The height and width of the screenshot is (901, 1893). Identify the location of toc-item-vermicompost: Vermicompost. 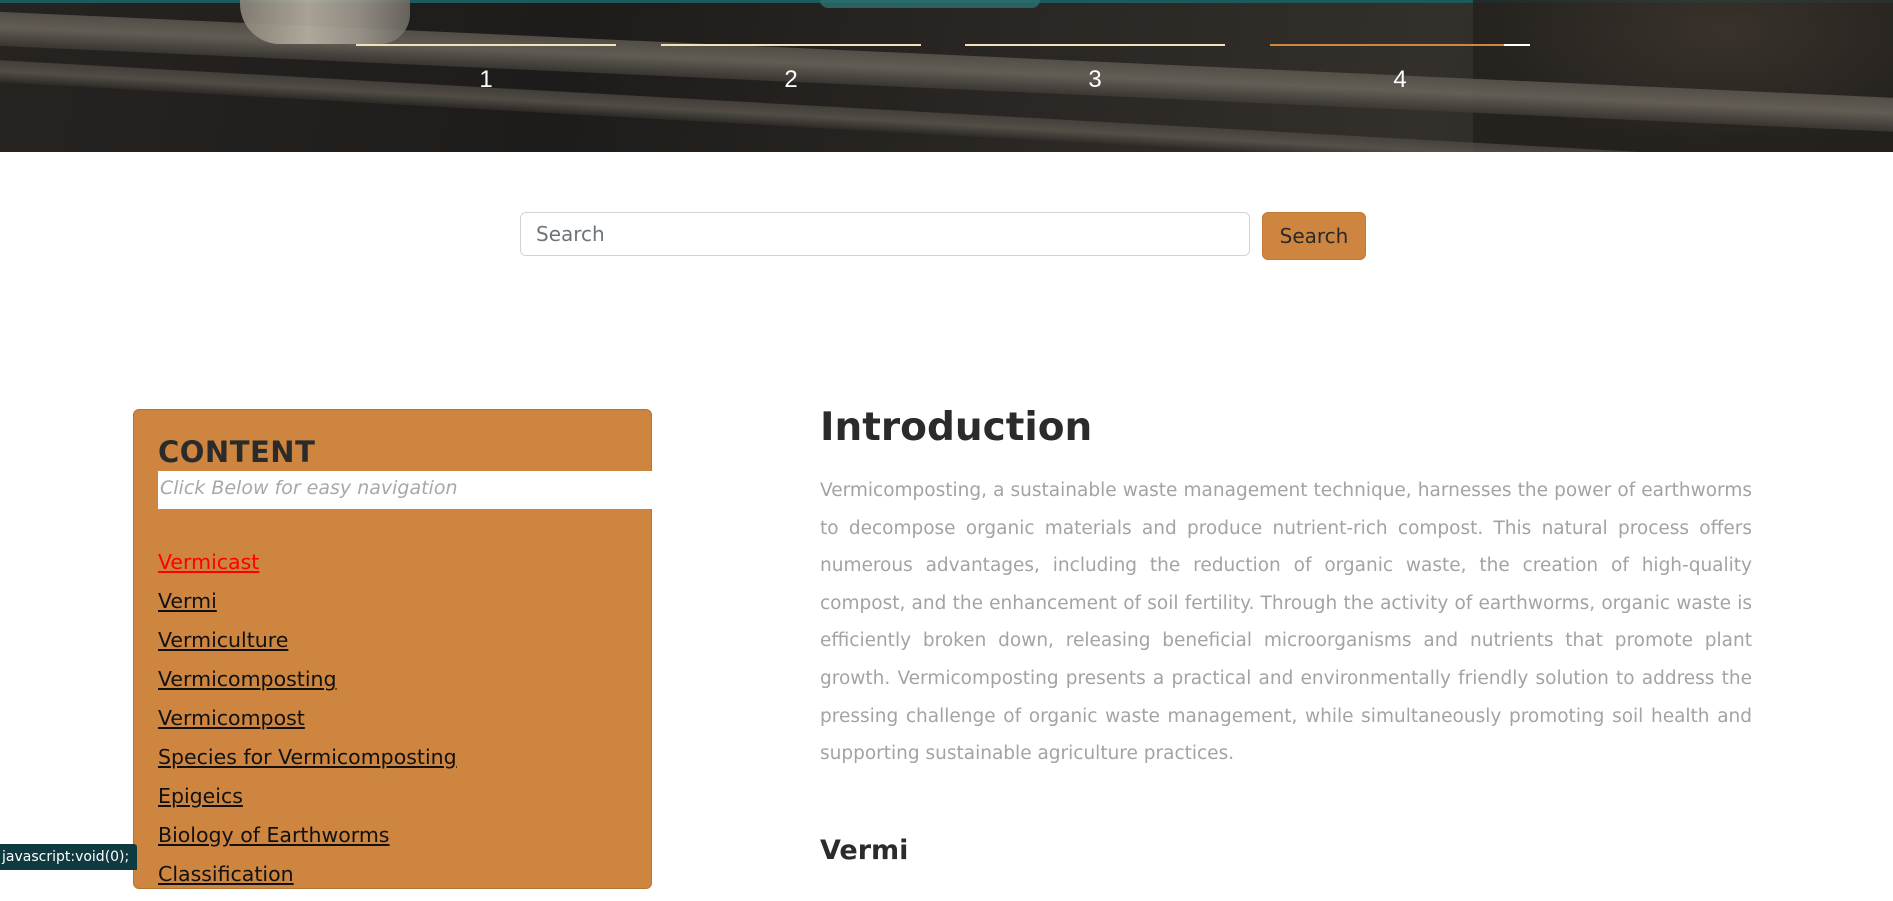
(307, 725).